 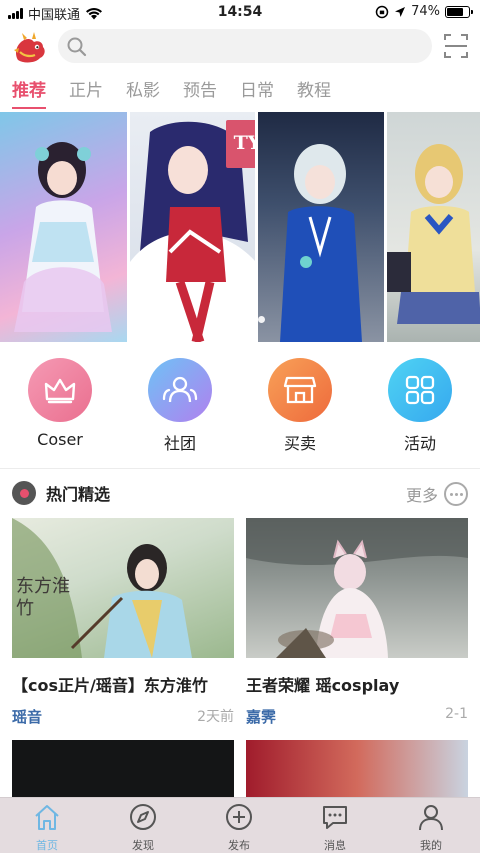 What do you see at coordinates (193, 227) in the screenshot?
I see `banner-photo-2: TYA` at bounding box center [193, 227].